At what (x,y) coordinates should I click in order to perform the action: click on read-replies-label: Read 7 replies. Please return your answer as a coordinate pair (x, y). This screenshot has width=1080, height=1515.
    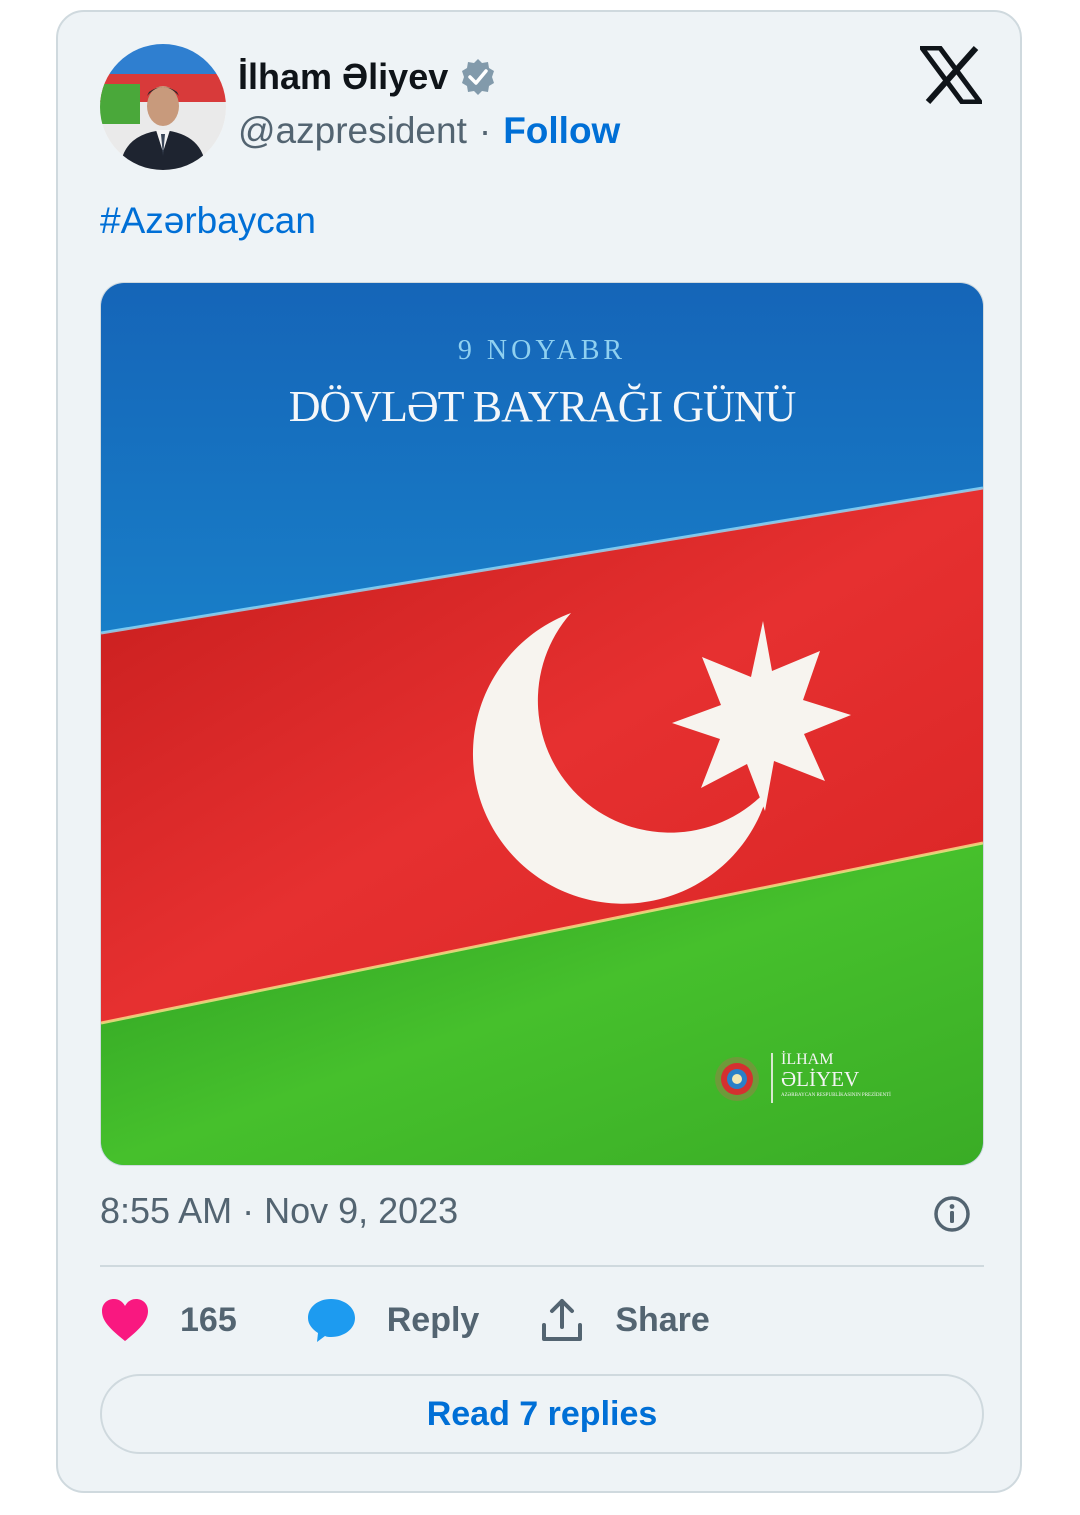
    Looking at the image, I should click on (542, 1413).